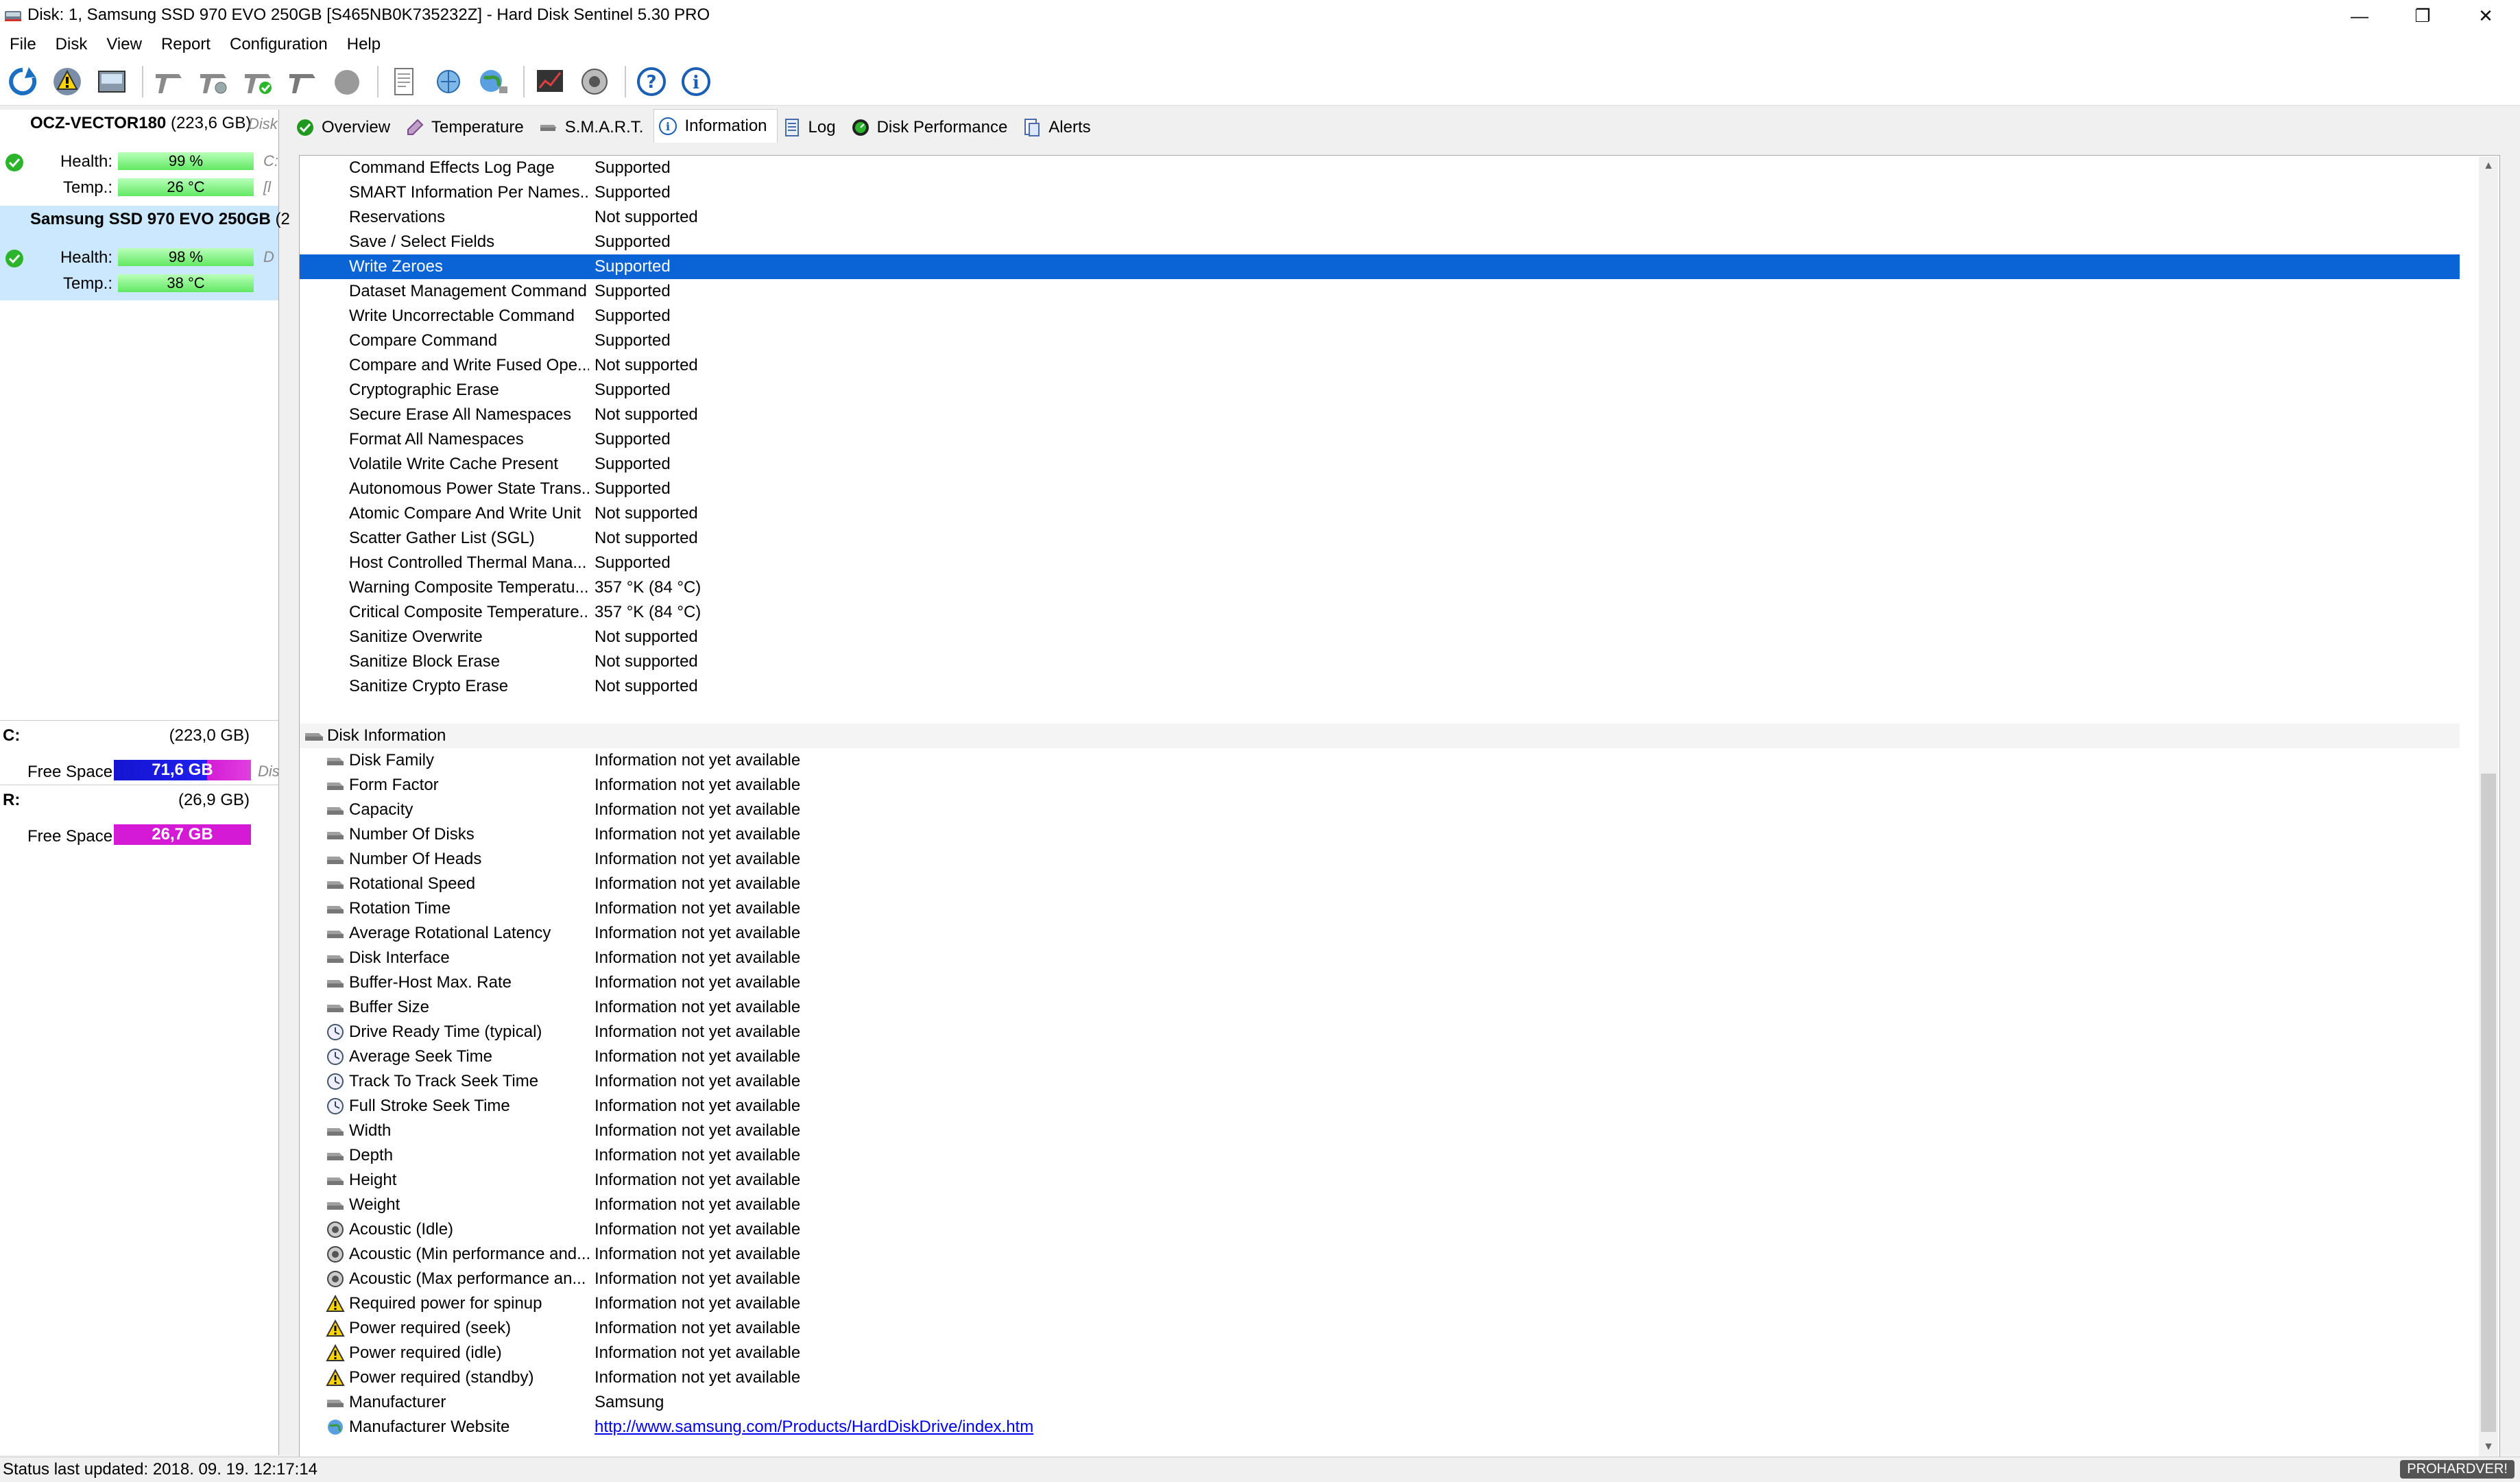  I want to click on volume-c: C: (223,0 GB), so click(139, 735).